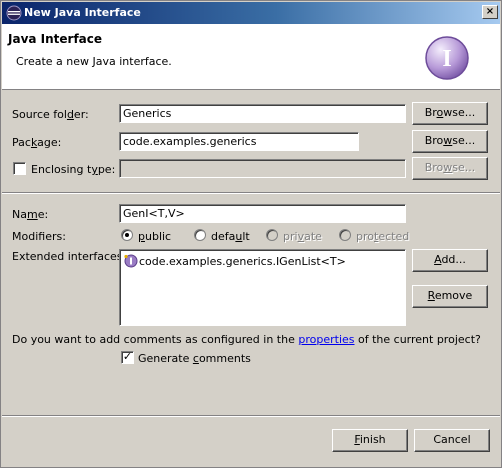 The width and height of the screenshot is (502, 468). Describe the element at coordinates (14, 13) in the screenshot. I see `eclipse-icon` at that location.